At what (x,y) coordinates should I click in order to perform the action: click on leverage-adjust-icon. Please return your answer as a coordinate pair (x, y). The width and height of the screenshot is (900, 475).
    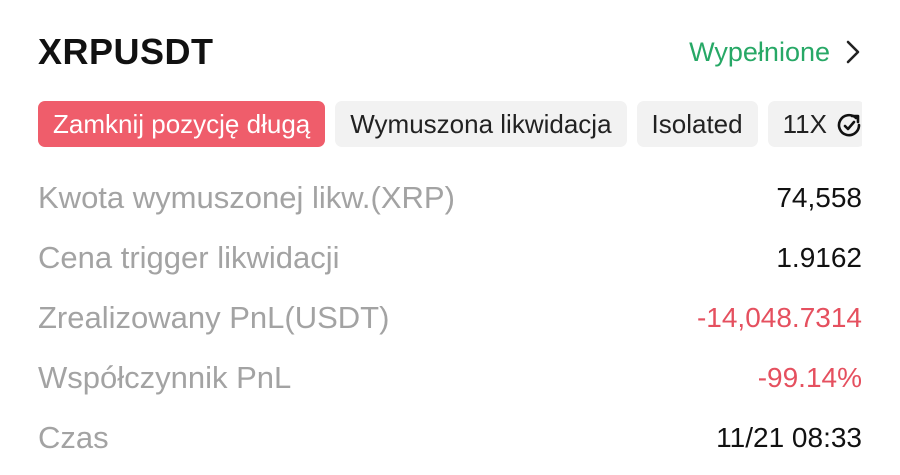
    Looking at the image, I should click on (849, 125).